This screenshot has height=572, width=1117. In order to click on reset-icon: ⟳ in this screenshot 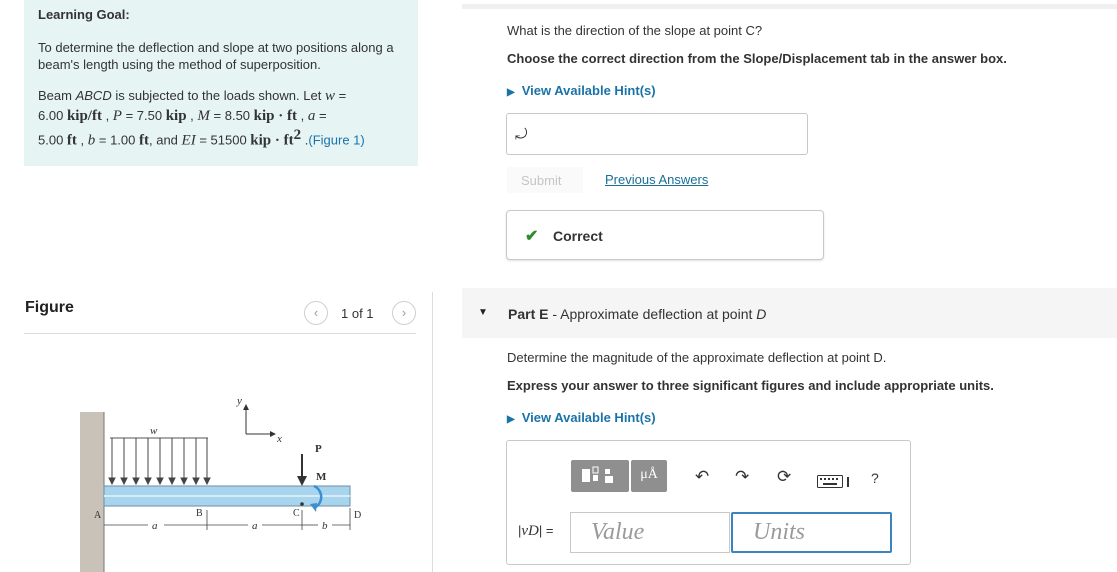, I will do `click(784, 477)`.